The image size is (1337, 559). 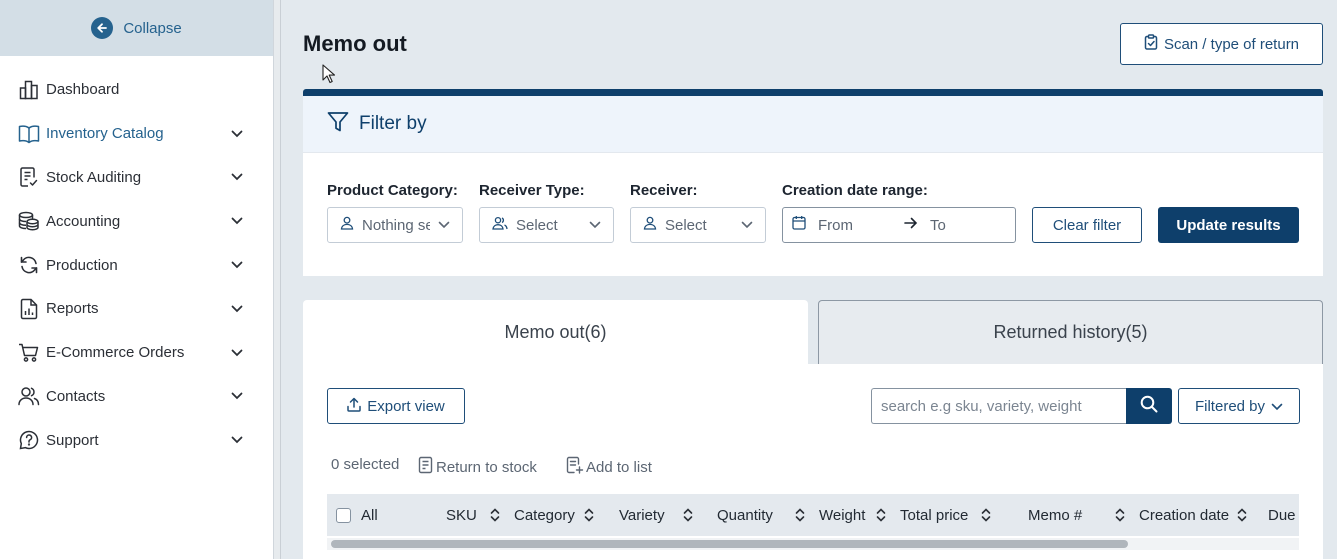 I want to click on clipboard-check-icon, so click(x=1151, y=44).